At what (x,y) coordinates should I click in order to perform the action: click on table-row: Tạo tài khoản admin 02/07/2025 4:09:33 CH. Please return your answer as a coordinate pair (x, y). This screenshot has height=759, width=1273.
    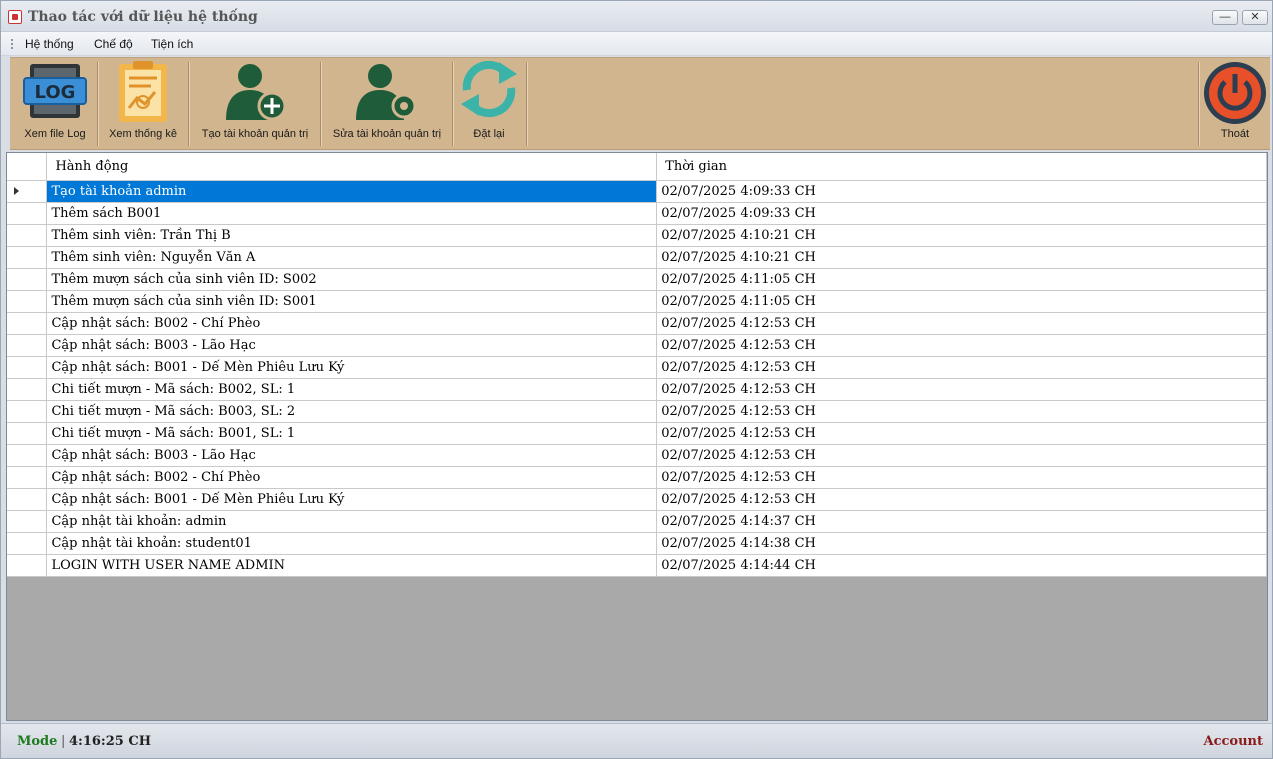
    Looking at the image, I should click on (637, 191).